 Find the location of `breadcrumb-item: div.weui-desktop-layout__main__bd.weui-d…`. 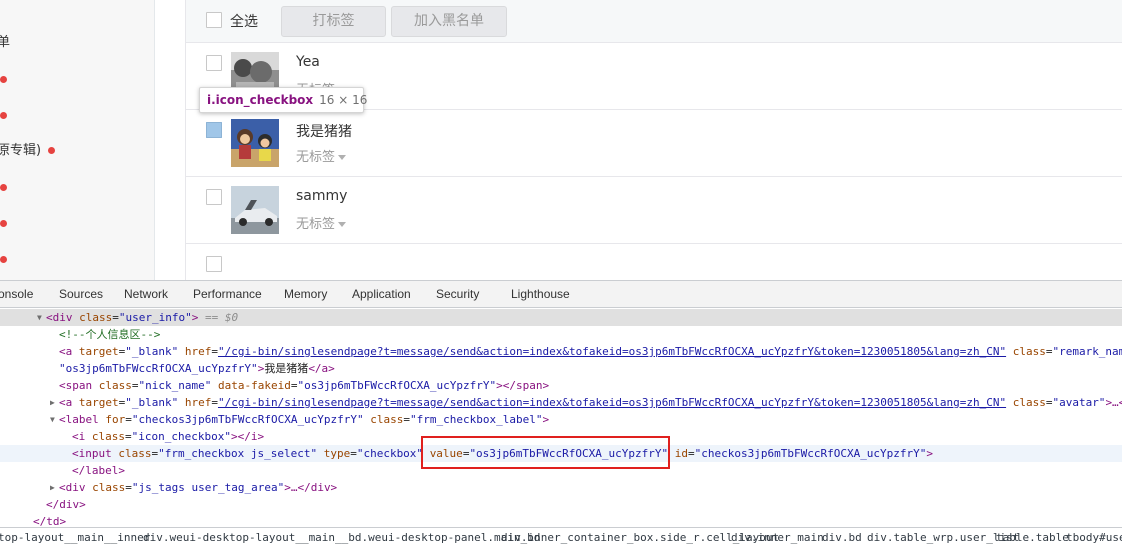

breadcrumb-item: div.weui-desktop-layout__main__bd.weui-d… is located at coordinates (341, 537).